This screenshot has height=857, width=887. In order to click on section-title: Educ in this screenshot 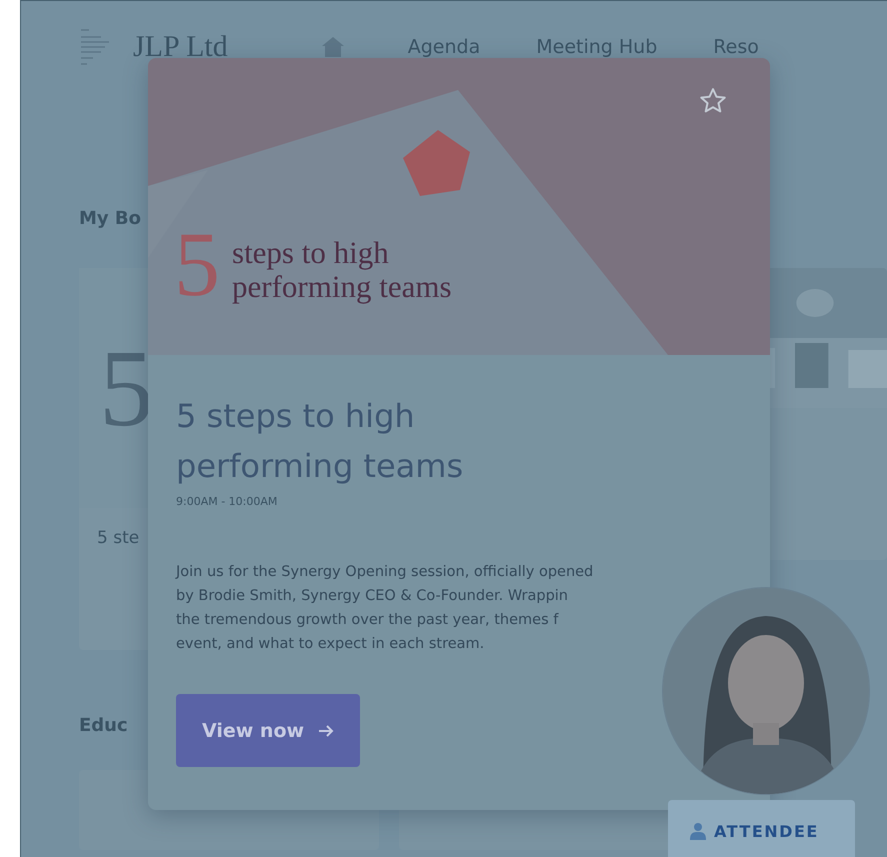, I will do `click(103, 726)`.